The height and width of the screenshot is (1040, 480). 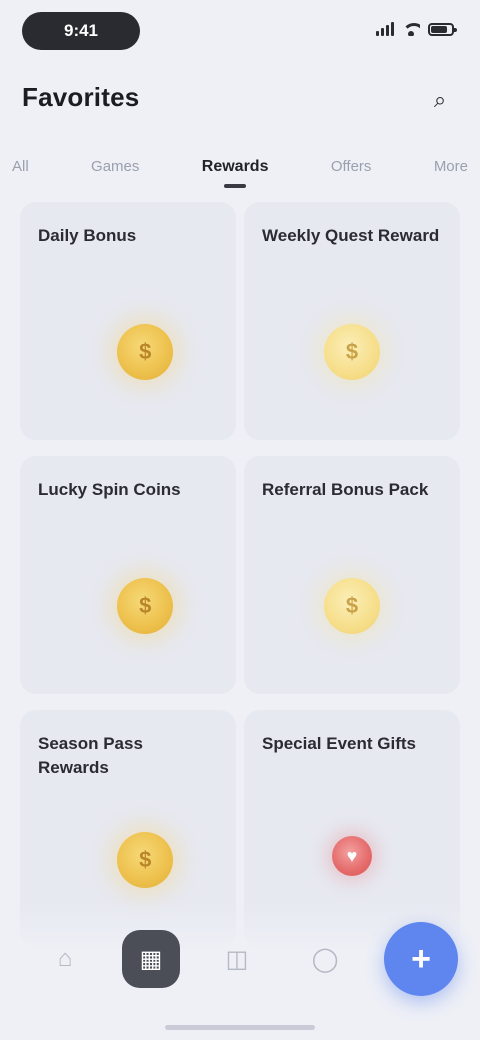 What do you see at coordinates (235, 167) in the screenshot?
I see `tab-rewards: Rewards` at bounding box center [235, 167].